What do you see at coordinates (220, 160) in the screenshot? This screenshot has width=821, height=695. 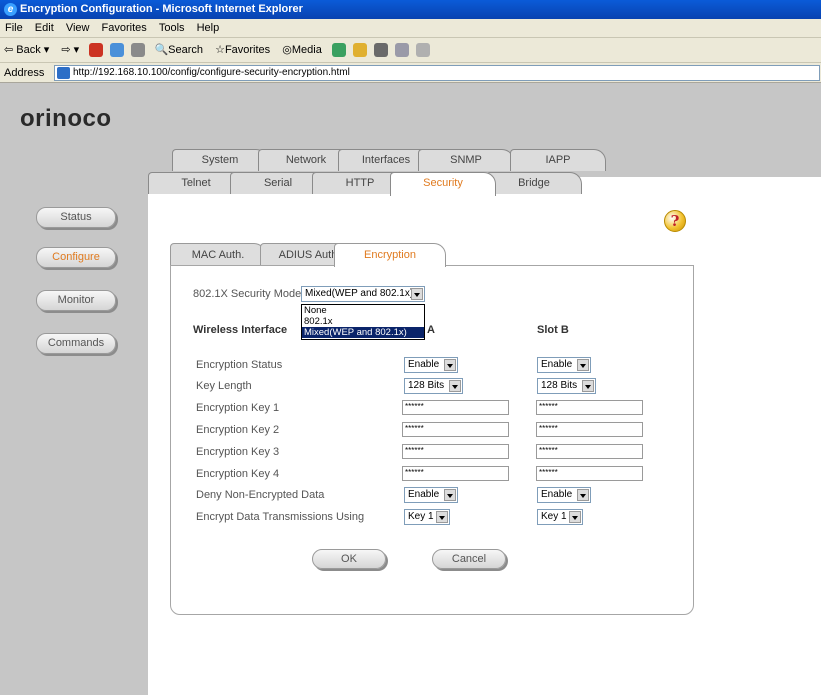 I see `tab-system: System` at bounding box center [220, 160].